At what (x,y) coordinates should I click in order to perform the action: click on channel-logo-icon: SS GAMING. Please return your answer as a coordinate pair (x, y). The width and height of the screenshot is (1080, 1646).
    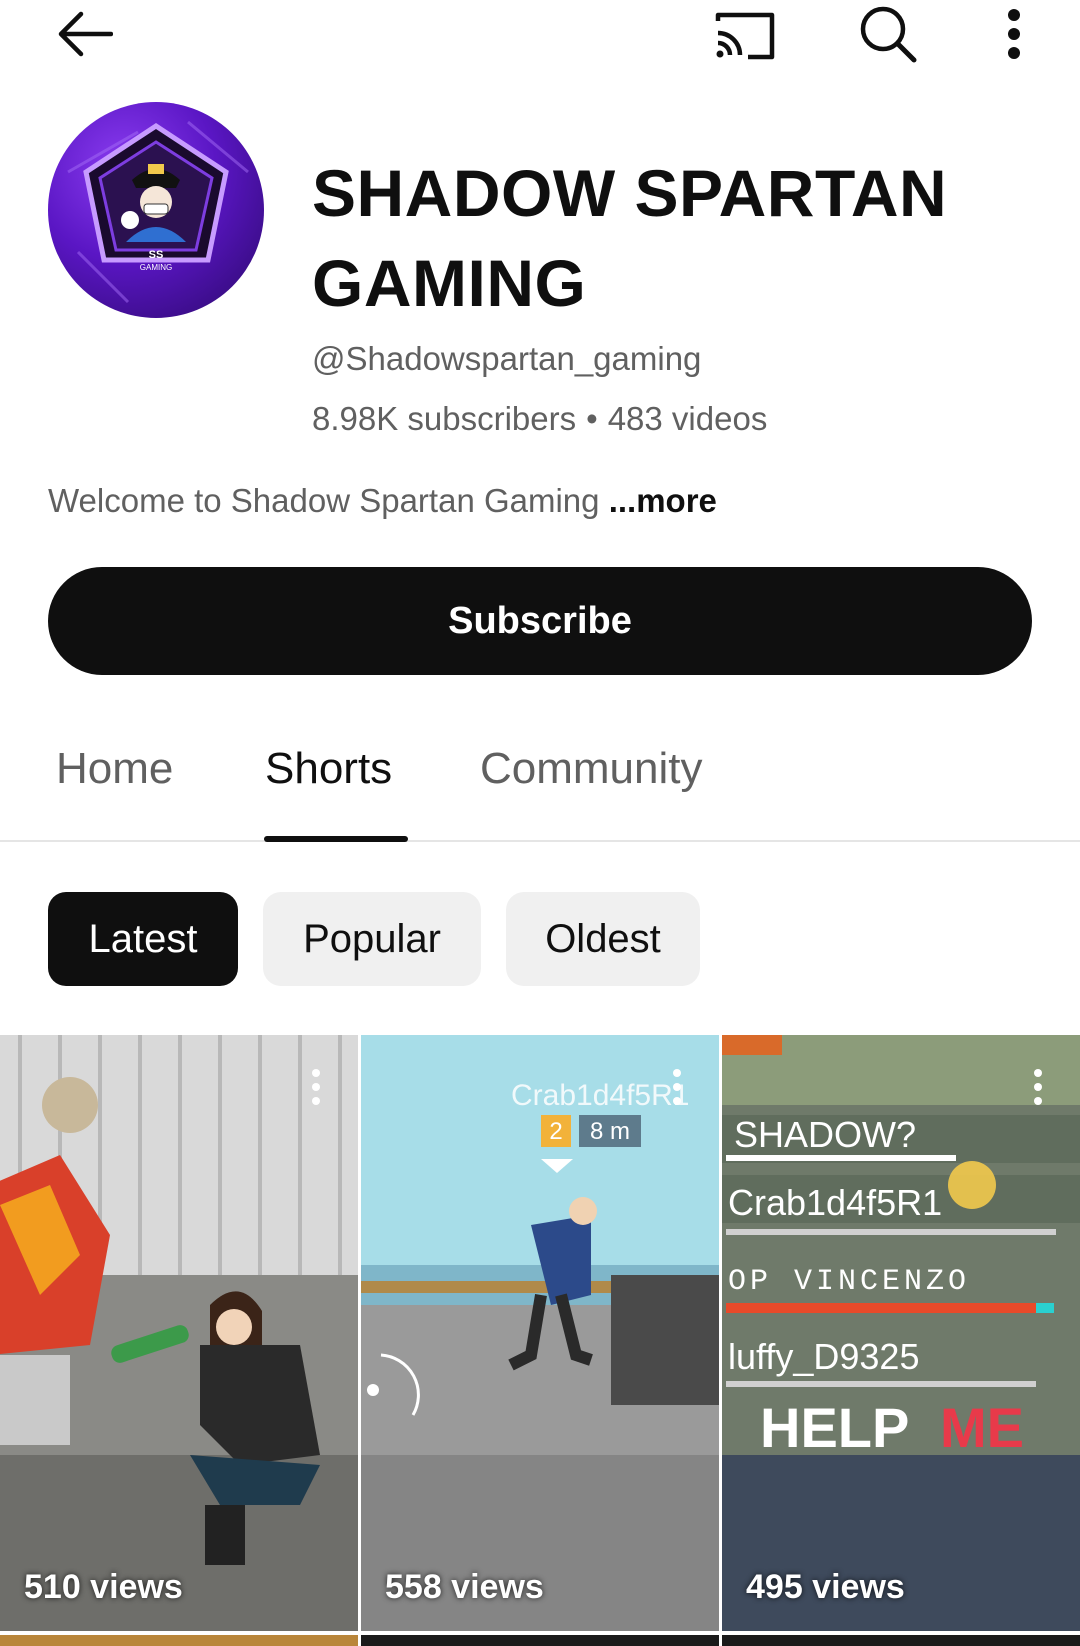
    Looking at the image, I should click on (158, 212).